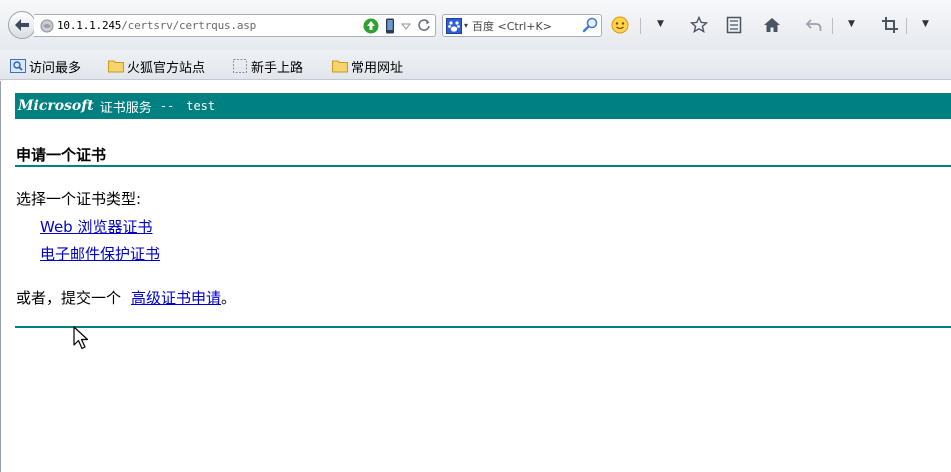  I want to click on url-bar-actions, so click(397, 26).